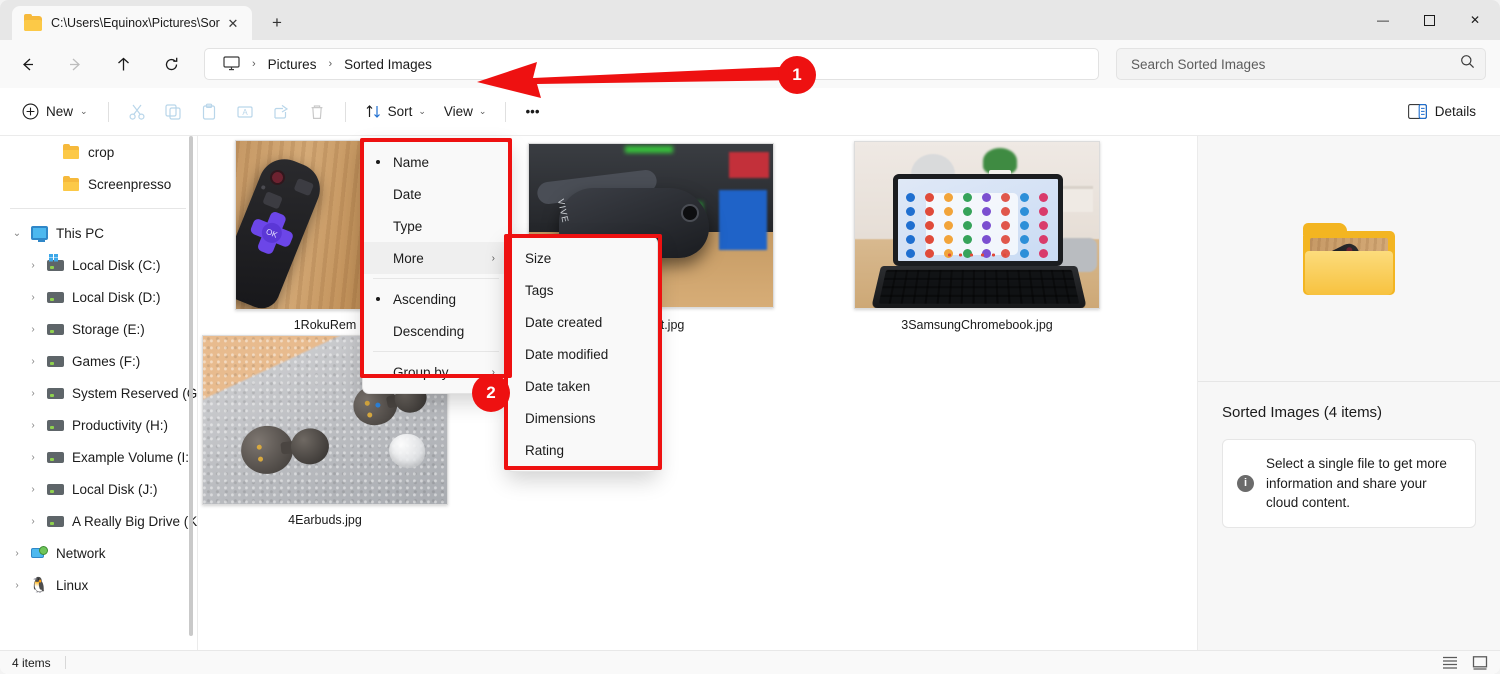  What do you see at coordinates (27, 64) in the screenshot?
I see `back-button` at bounding box center [27, 64].